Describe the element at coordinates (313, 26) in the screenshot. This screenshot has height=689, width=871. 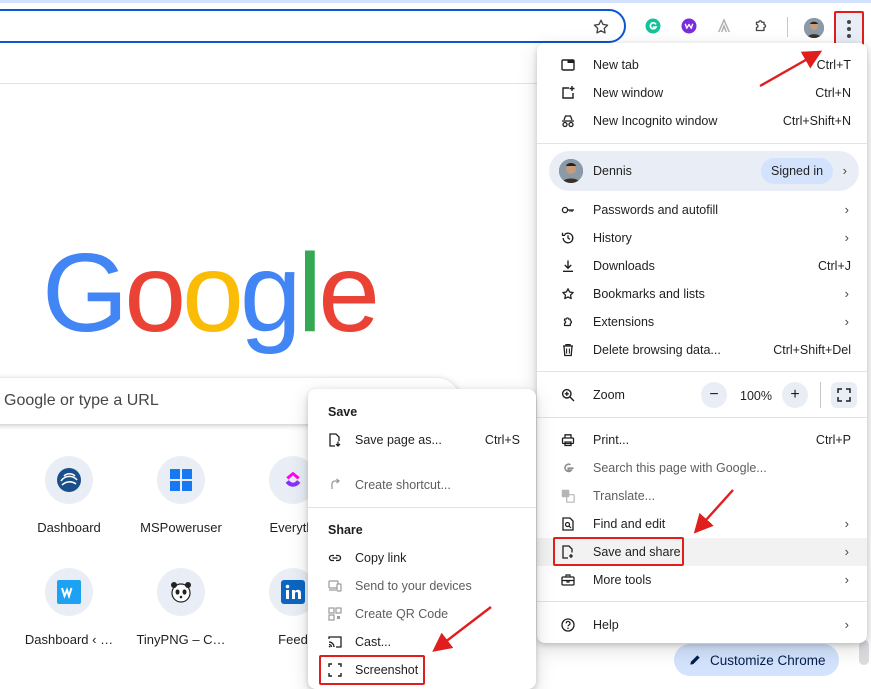
I see `address-bar` at that location.